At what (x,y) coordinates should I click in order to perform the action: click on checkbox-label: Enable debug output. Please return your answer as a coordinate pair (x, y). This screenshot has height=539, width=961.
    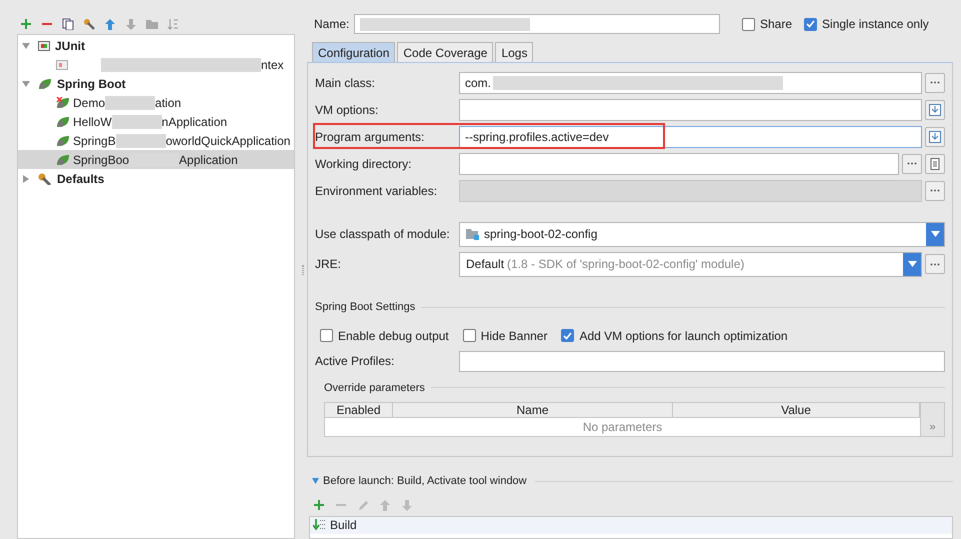
    Looking at the image, I should click on (393, 336).